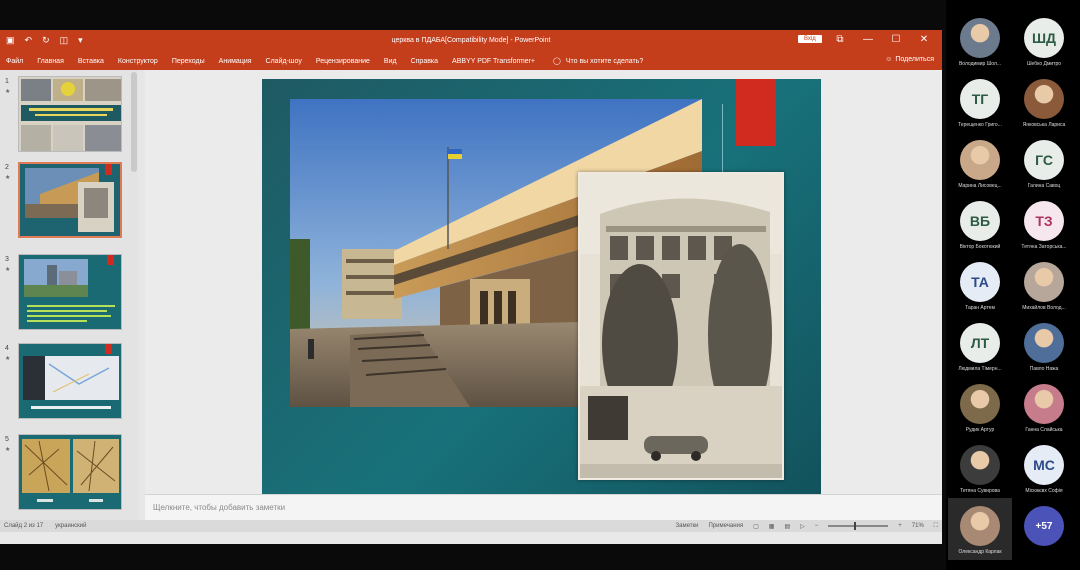  Describe the element at coordinates (980, 224) in the screenshot. I see `participant-tile: ВБ Віктор Бокотюкий` at that location.